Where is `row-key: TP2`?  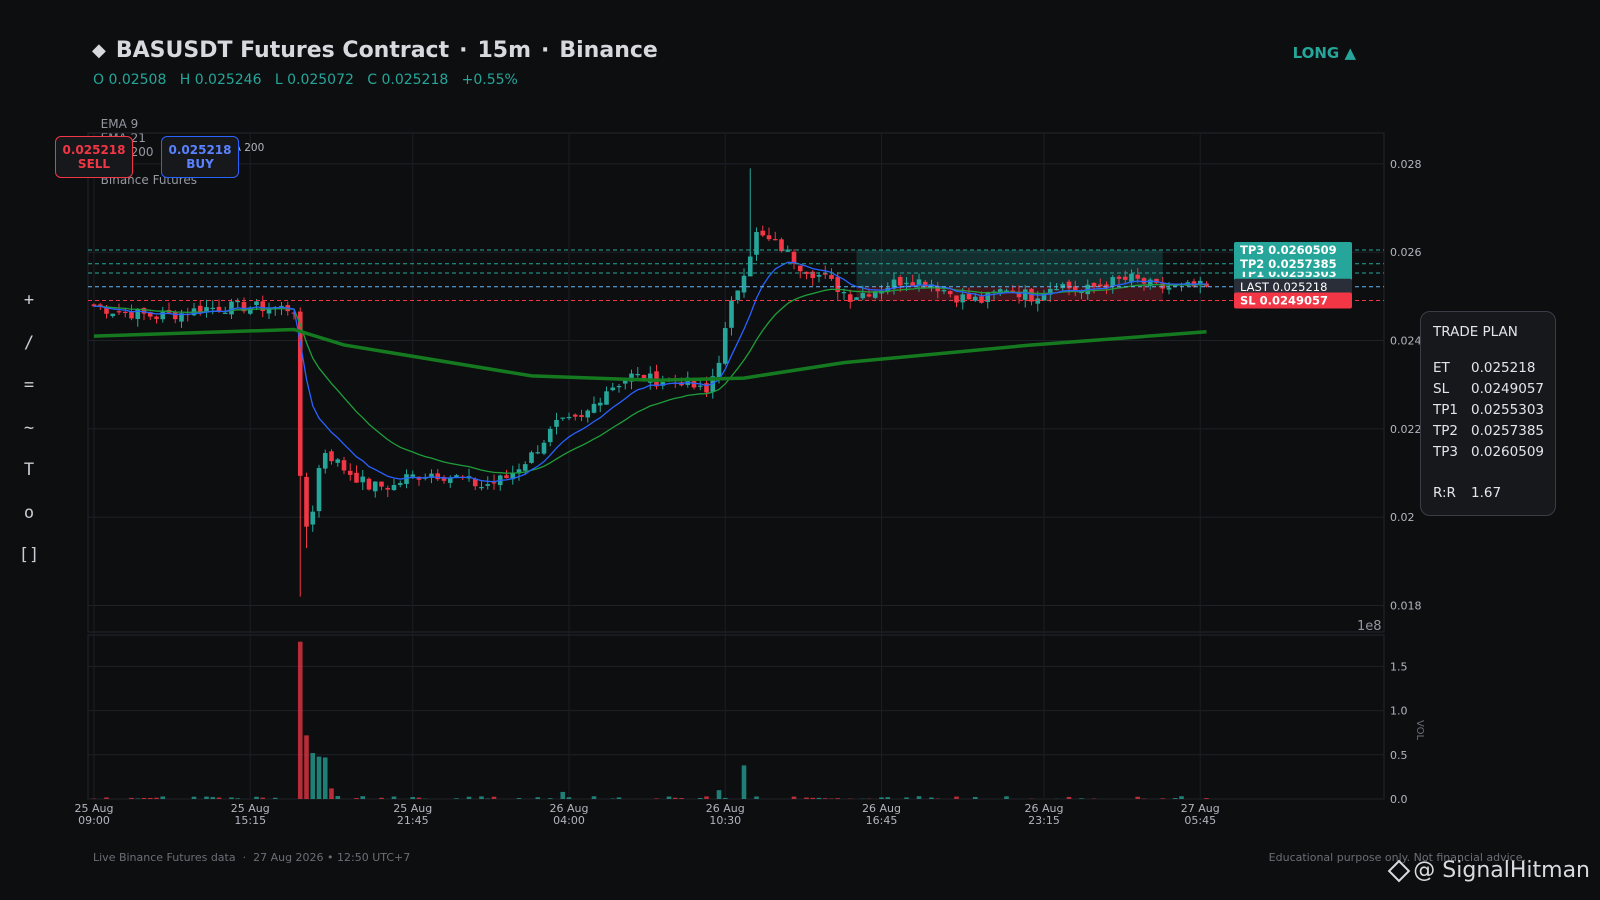
row-key: TP2 is located at coordinates (1445, 431).